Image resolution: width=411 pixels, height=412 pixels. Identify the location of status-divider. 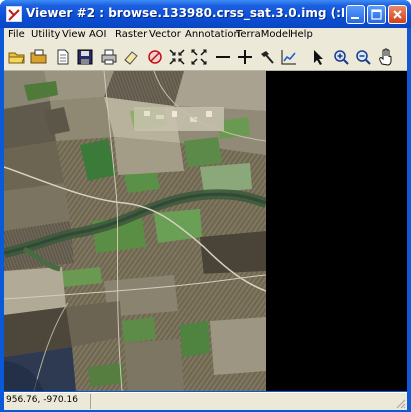
(90, 401).